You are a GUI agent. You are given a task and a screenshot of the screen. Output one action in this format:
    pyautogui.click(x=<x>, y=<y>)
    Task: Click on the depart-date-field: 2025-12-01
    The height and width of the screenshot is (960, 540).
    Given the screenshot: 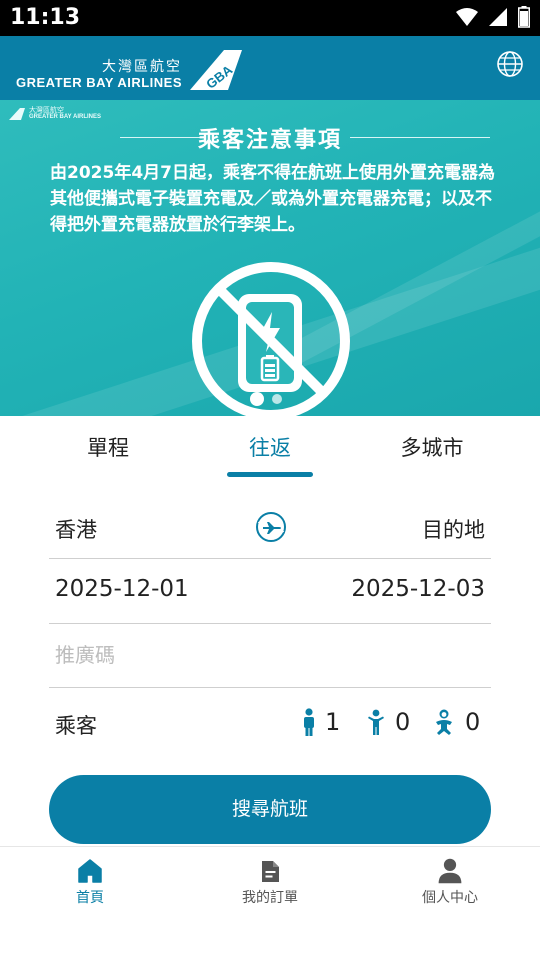 What is the action you would take?
    pyautogui.click(x=122, y=589)
    